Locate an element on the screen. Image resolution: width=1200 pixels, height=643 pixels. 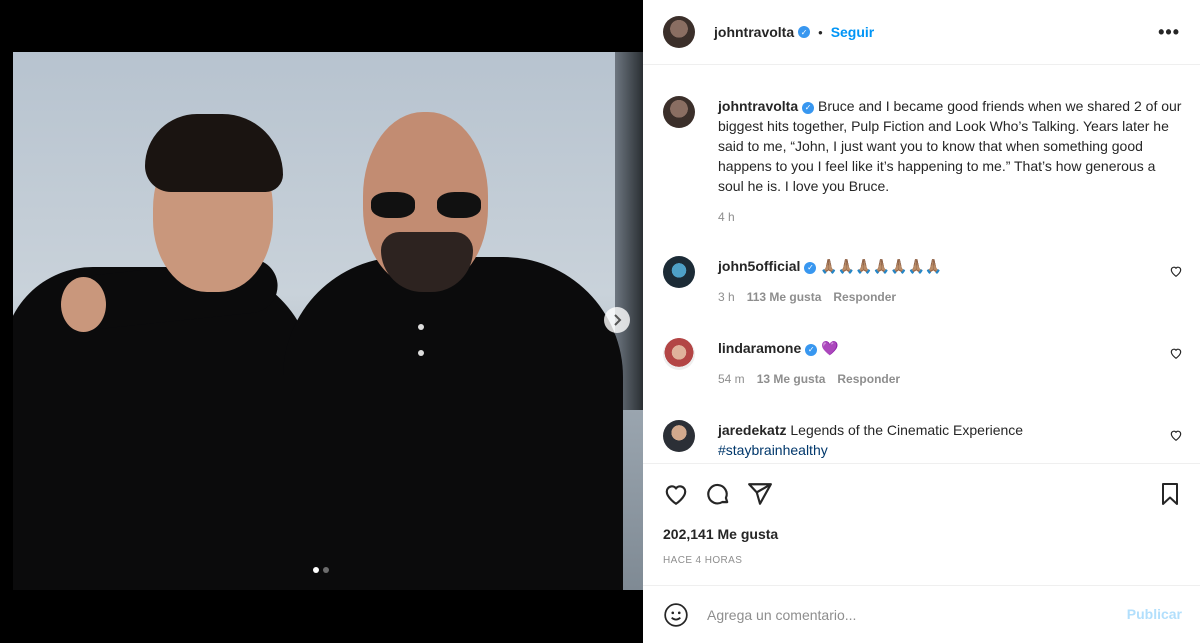
commenter-username: jaredekatz is located at coordinates (752, 430).